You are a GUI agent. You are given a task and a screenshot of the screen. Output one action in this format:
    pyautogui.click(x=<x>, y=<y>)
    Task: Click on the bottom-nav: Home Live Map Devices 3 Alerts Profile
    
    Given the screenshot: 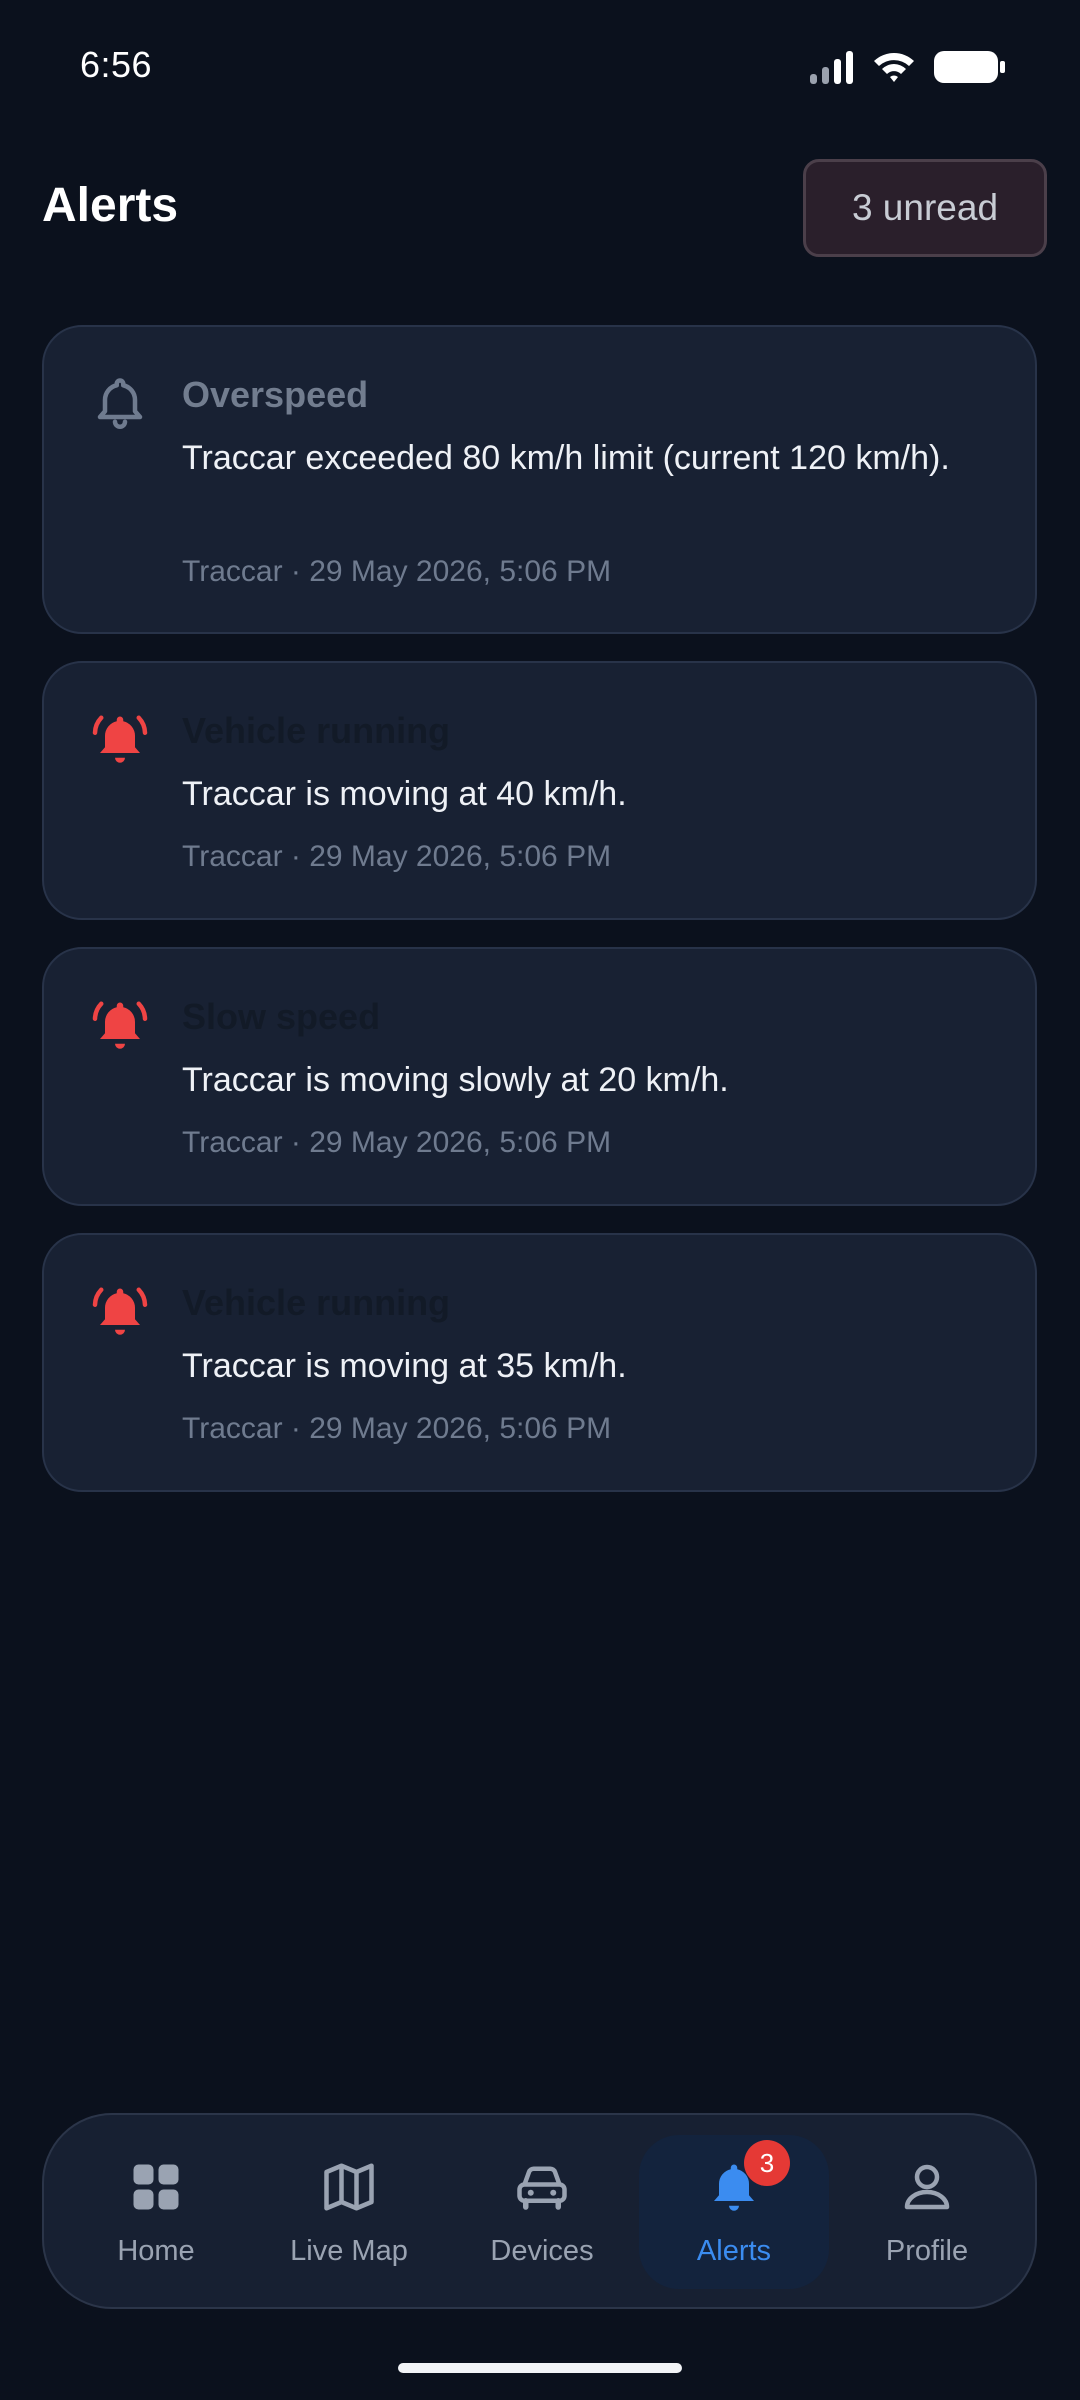 What is the action you would take?
    pyautogui.click(x=539, y=2211)
    